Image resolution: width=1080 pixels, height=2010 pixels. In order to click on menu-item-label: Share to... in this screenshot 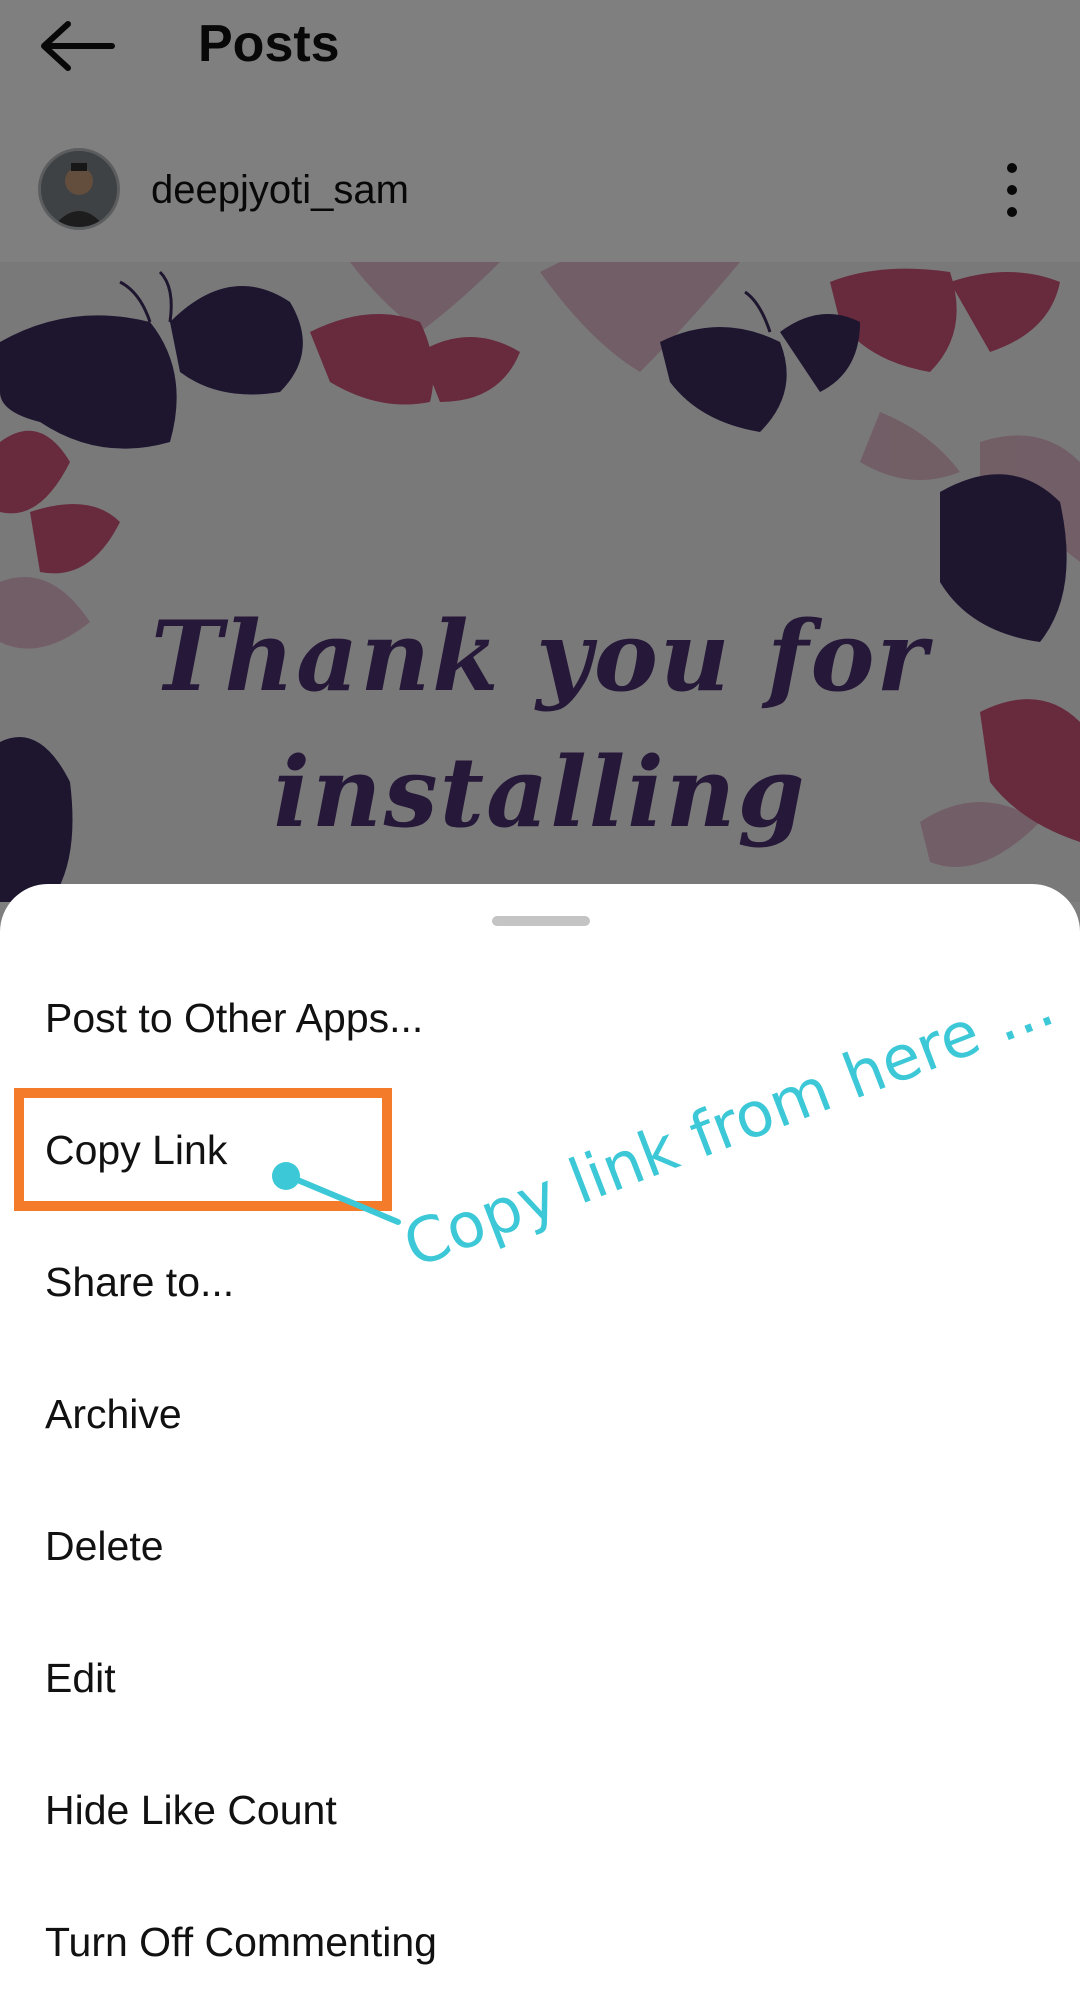, I will do `click(140, 1282)`.